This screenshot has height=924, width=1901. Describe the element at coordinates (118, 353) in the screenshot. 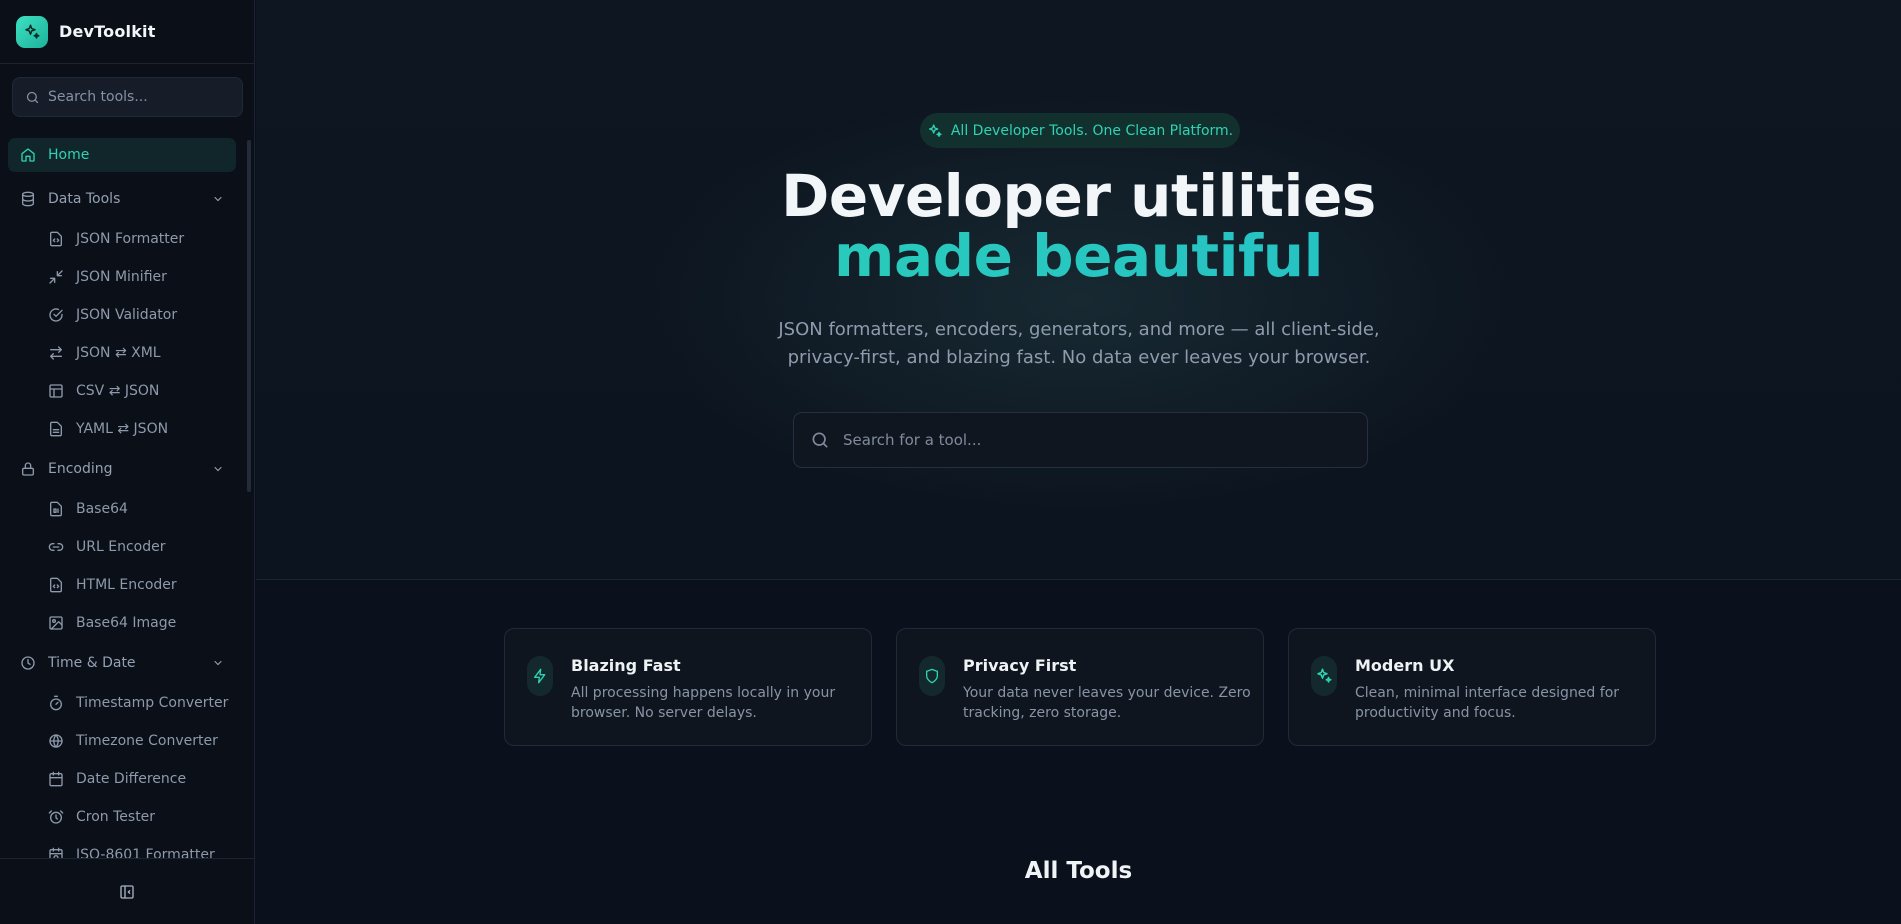

I see `sidebar-item-label: JSON ⇄ XML` at that location.